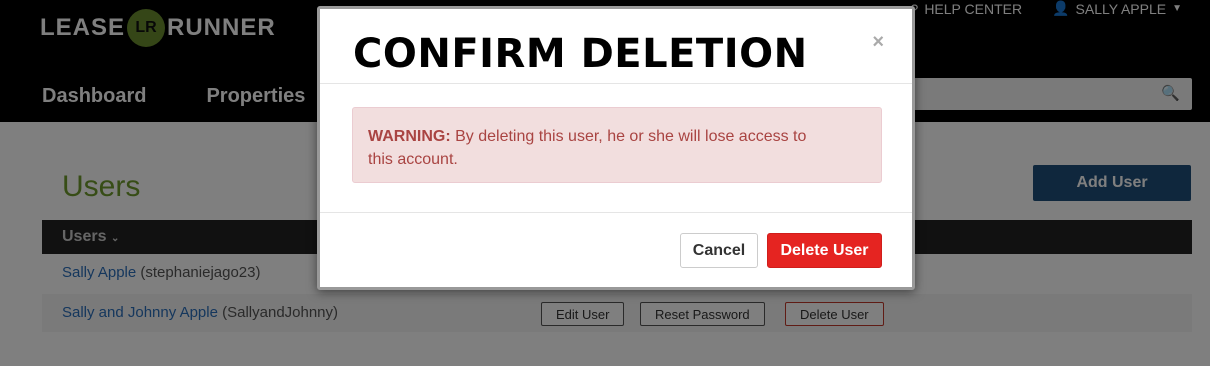 The image size is (1210, 366). I want to click on modal-title: CONFIRM DELETION, so click(580, 54).